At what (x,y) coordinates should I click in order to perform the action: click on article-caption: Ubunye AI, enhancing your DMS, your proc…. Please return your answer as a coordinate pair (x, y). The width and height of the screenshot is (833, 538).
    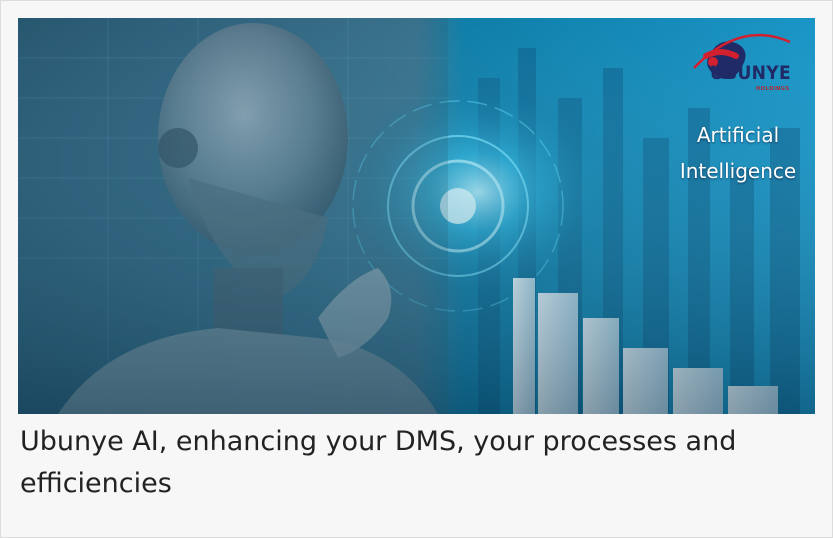
    Looking at the image, I should click on (415, 463).